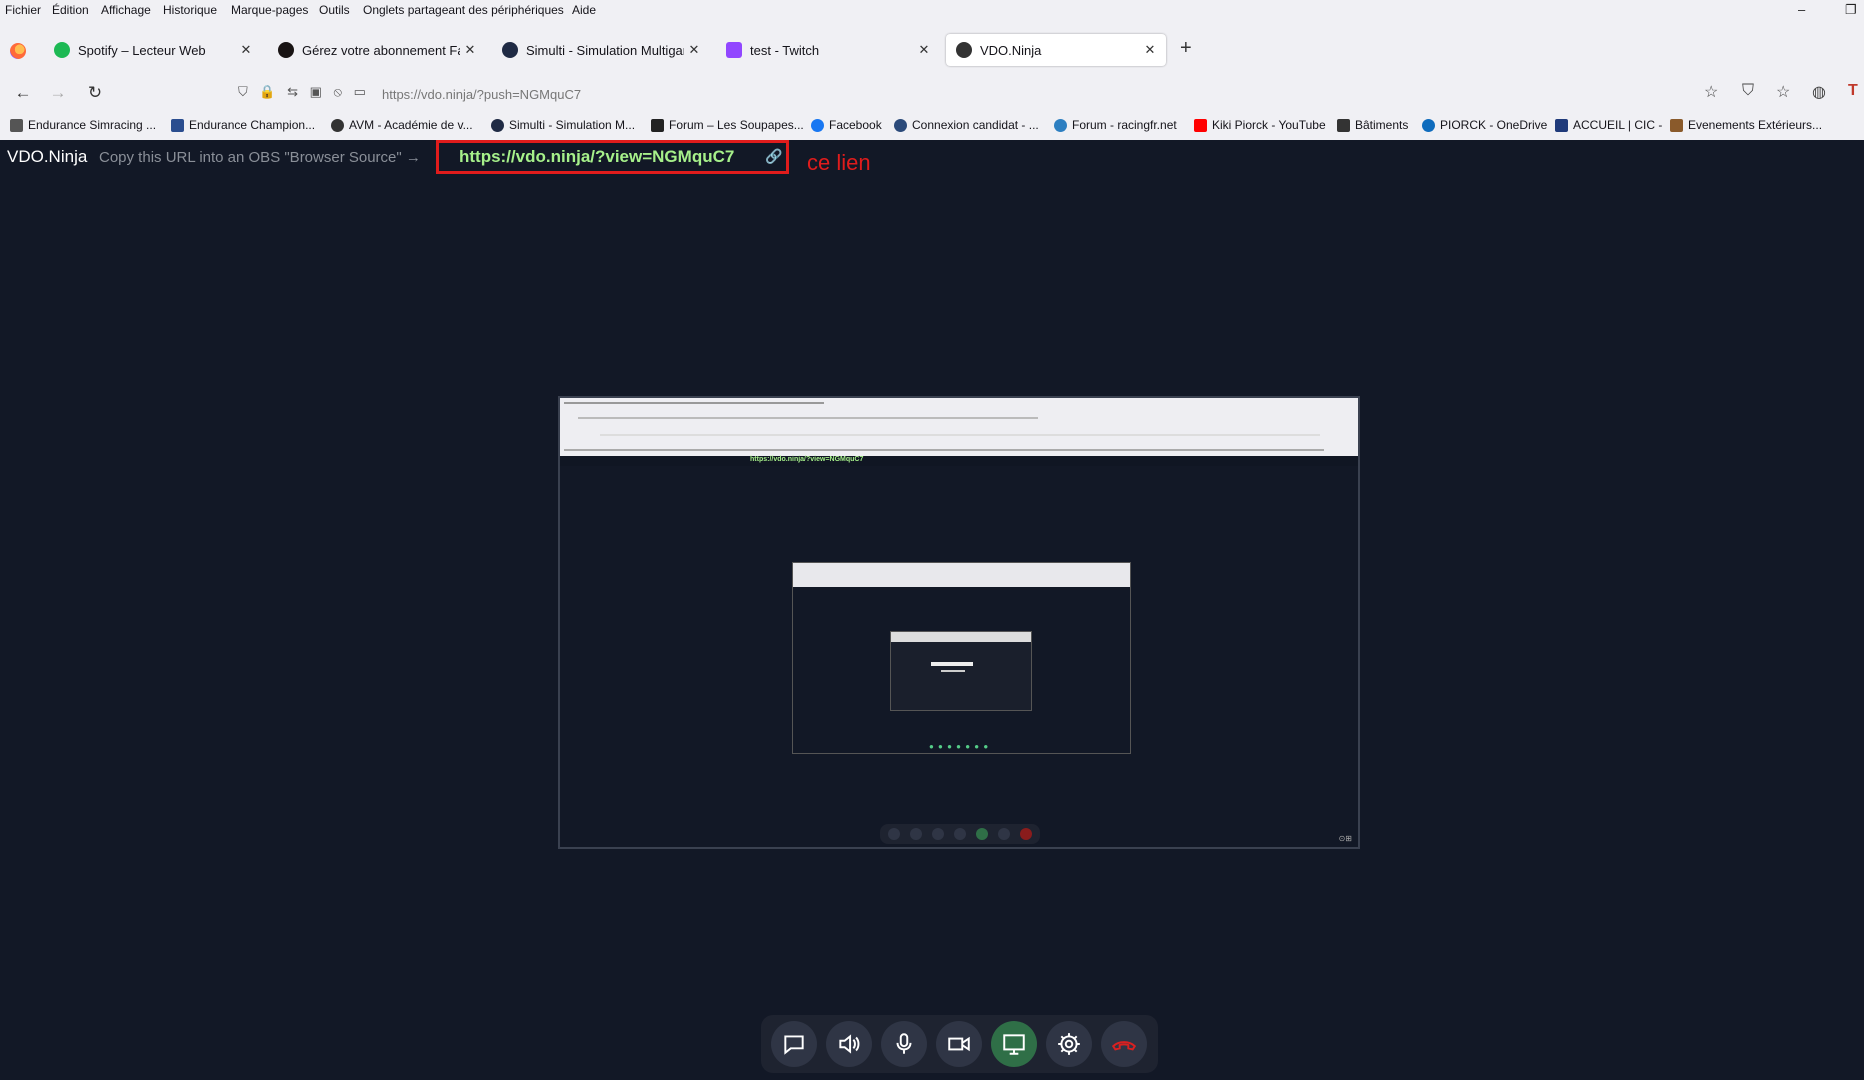 The width and height of the screenshot is (1864, 1080). I want to click on cic-icon, so click(1561, 125).